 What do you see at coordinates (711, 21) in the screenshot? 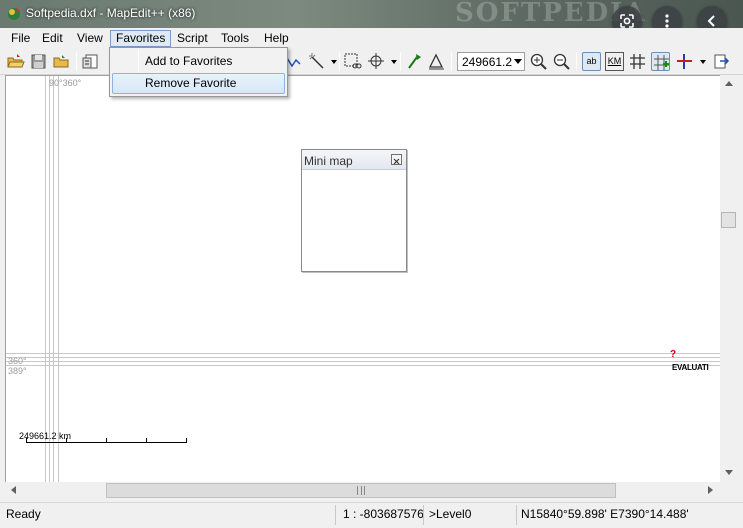
I see `chevron-left-icon` at bounding box center [711, 21].